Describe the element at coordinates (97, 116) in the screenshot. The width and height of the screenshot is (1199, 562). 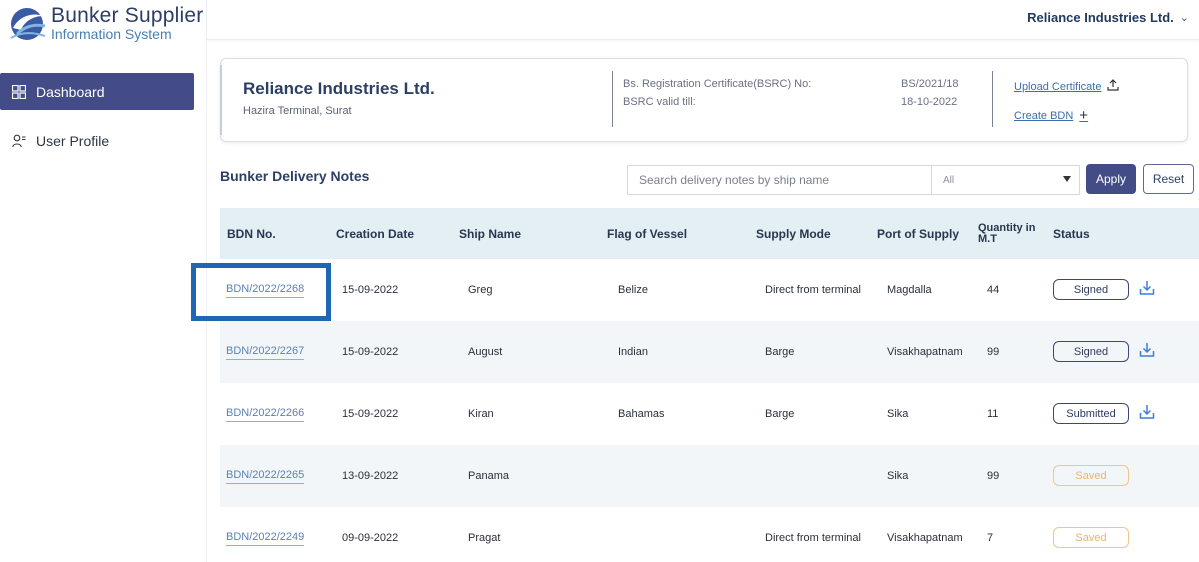
I see `sidebar-nav: Dashboard User Profile` at that location.